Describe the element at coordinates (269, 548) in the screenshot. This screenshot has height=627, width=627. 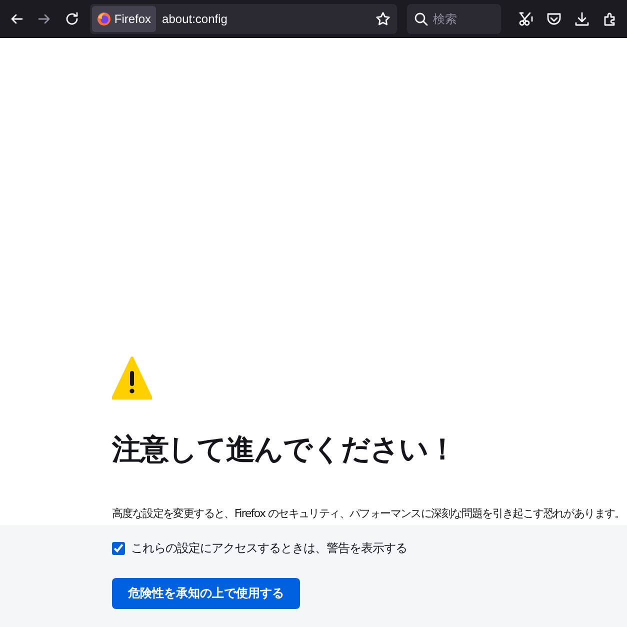
I see `checkbox-label: これらの設定にアクセスするときは、警告を表示する` at that location.